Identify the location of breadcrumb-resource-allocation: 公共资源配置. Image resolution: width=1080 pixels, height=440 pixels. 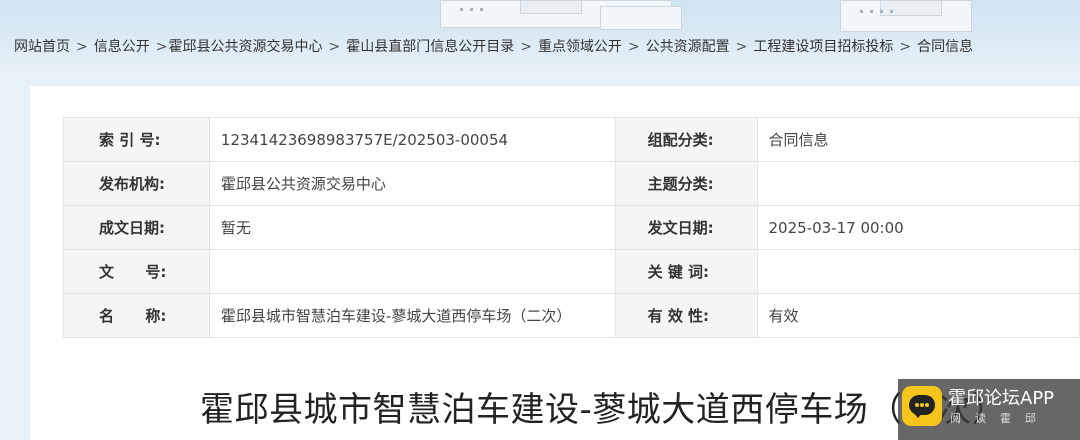
(688, 47).